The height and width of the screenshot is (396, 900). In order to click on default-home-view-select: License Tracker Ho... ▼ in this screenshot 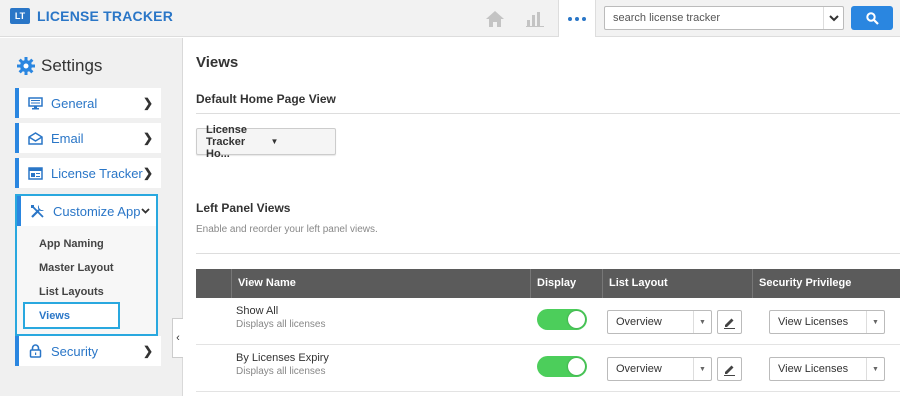, I will do `click(266, 142)`.